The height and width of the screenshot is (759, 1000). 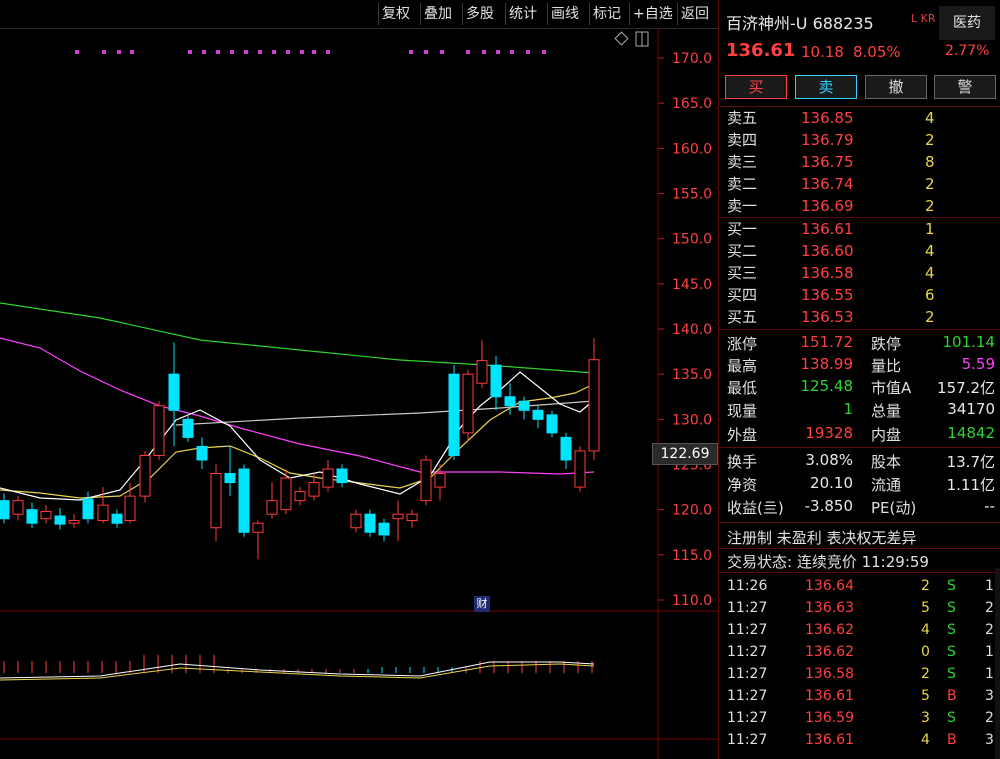 What do you see at coordinates (395, 14) in the screenshot?
I see `restore-rights-button: 复权` at bounding box center [395, 14].